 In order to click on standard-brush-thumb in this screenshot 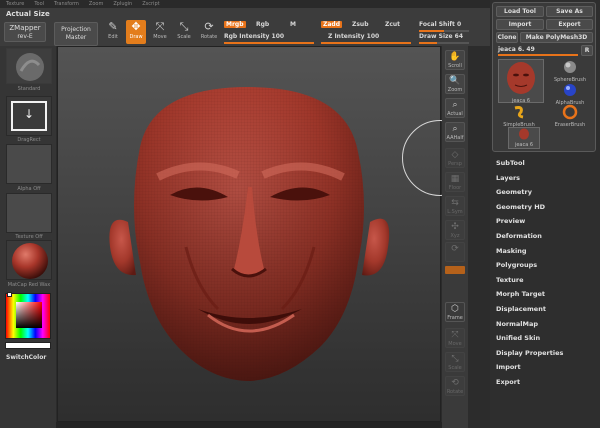, I will do `click(29, 66)`.